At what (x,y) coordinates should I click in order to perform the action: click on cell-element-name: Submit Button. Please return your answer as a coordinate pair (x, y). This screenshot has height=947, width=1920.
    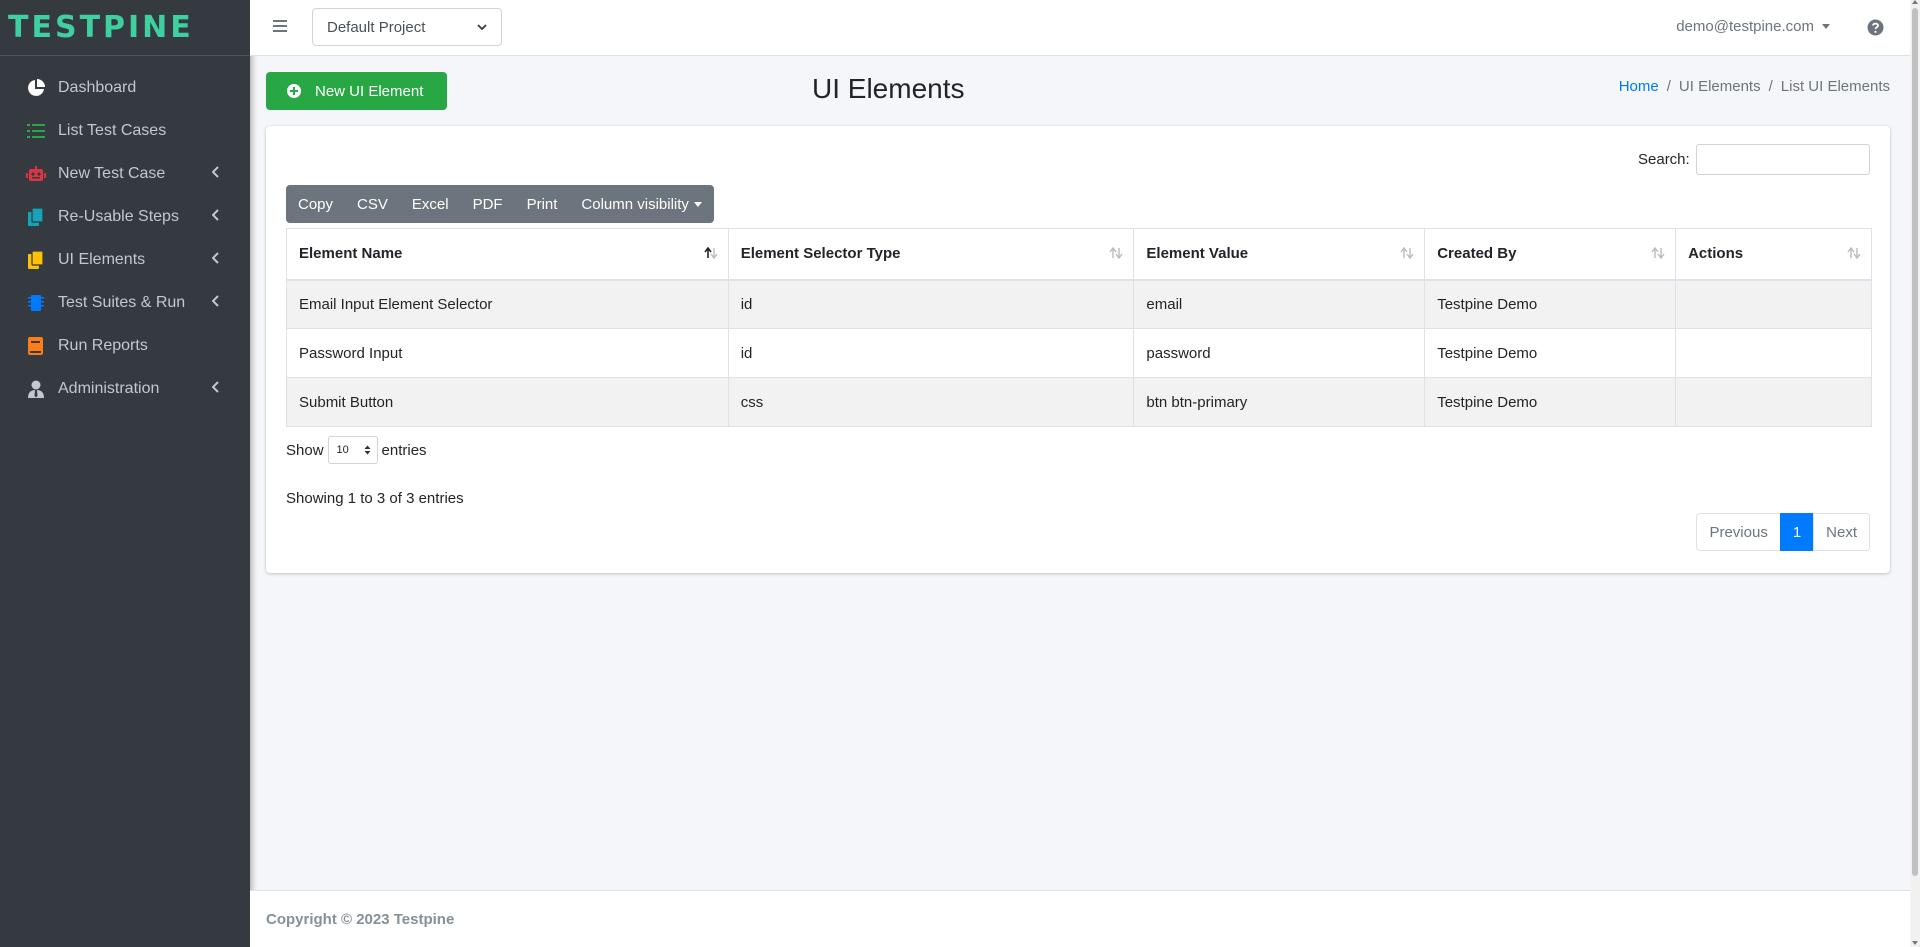
    Looking at the image, I should click on (507, 402).